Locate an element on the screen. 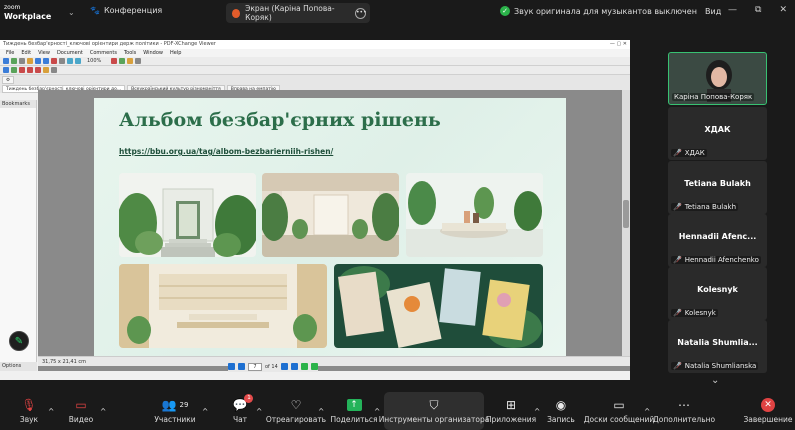 The height and width of the screenshot is (430, 795). scroll-down-chevron-icon: ⌄ is located at coordinates (715, 380).